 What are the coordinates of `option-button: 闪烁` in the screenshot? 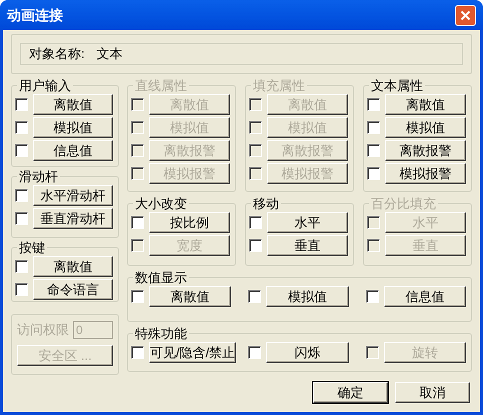 It's located at (307, 352).